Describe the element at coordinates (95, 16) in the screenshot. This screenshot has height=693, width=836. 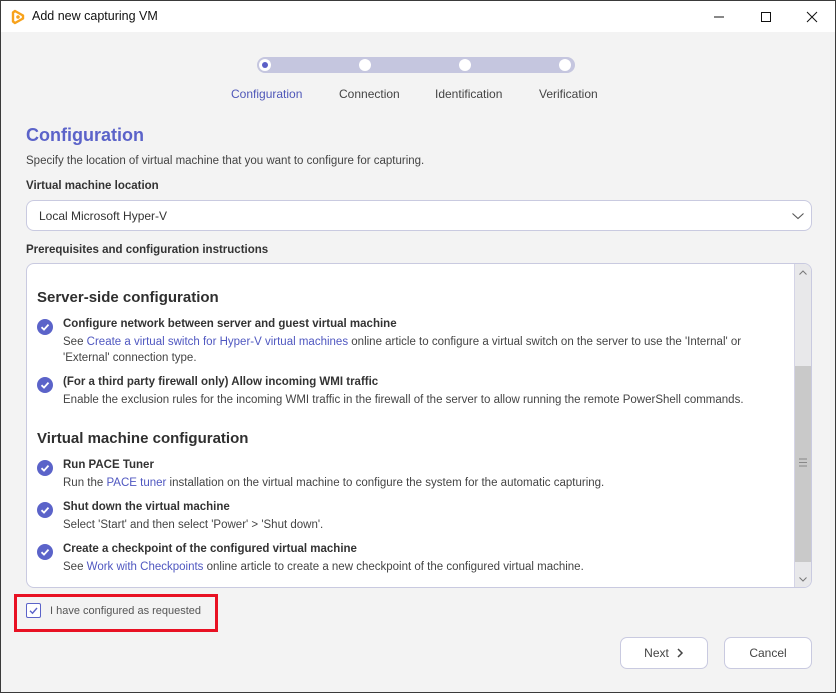
I see `window-title: Add new capturing VM` at that location.